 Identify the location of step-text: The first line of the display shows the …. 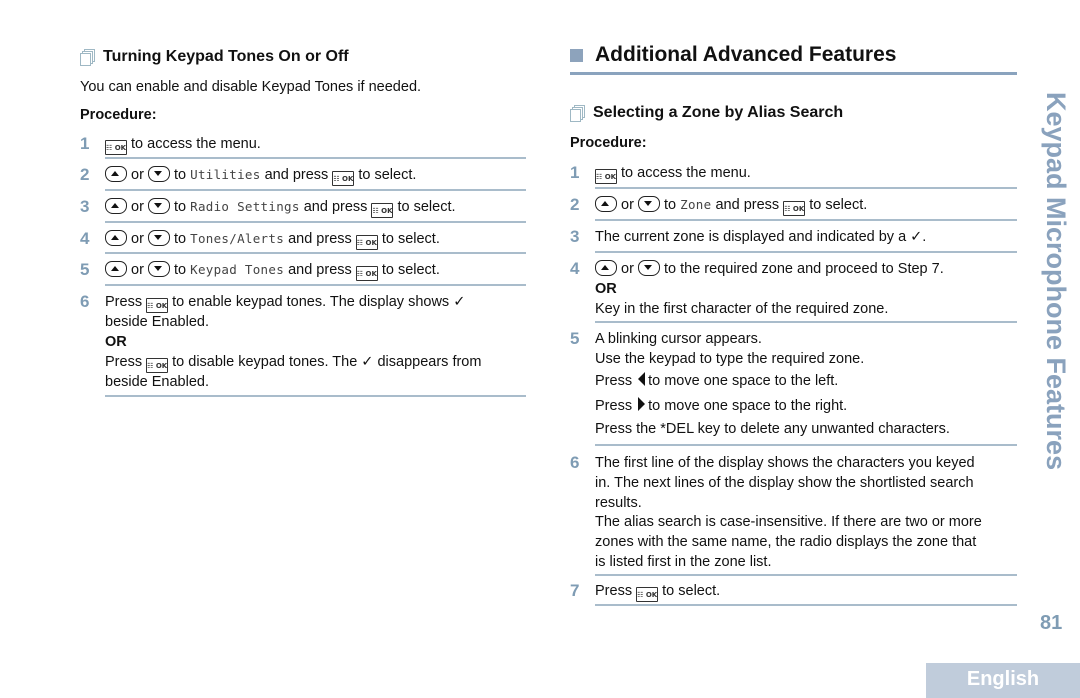
(788, 512).